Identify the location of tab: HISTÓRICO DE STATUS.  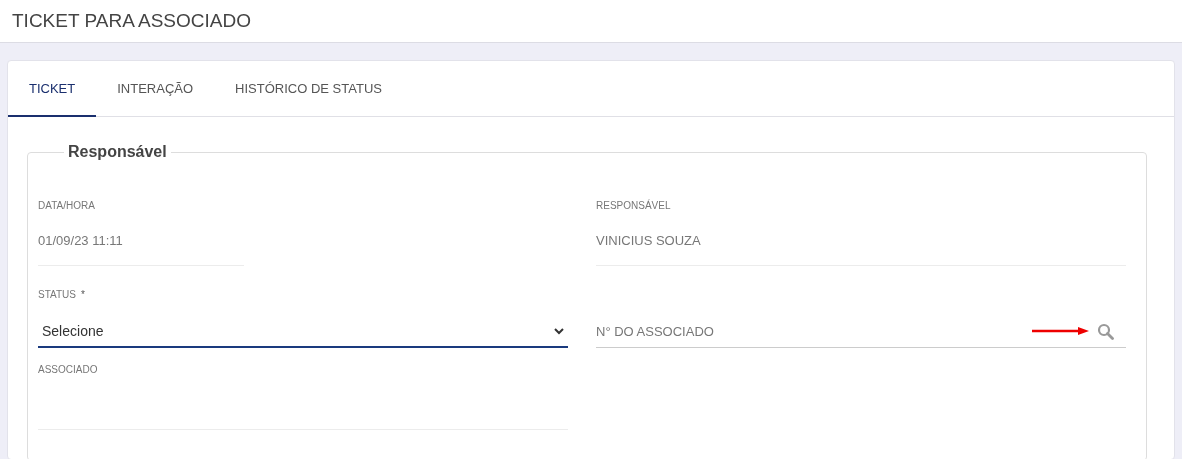
(308, 89).